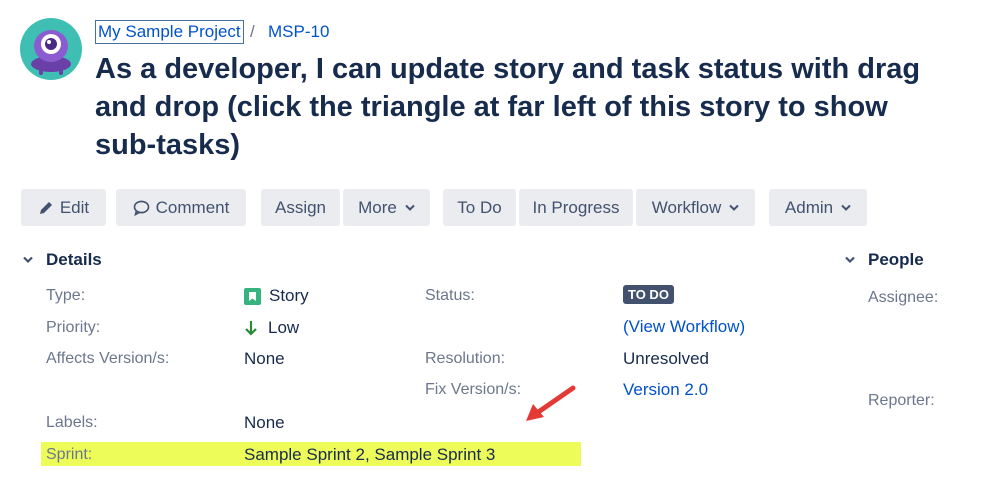 Image resolution: width=999 pixels, height=483 pixels. I want to click on status-lozenge-text: TO DO, so click(648, 294).